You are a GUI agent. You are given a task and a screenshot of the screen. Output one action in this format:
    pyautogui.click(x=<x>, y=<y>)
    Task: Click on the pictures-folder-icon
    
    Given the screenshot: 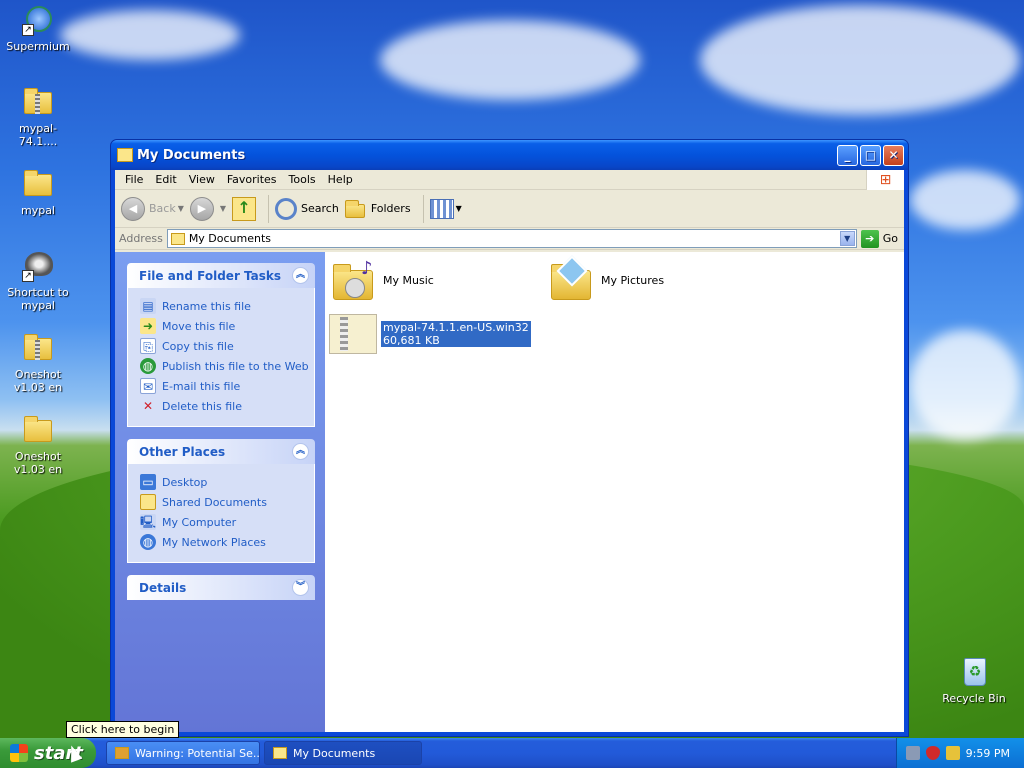 What is the action you would take?
    pyautogui.click(x=572, y=278)
    